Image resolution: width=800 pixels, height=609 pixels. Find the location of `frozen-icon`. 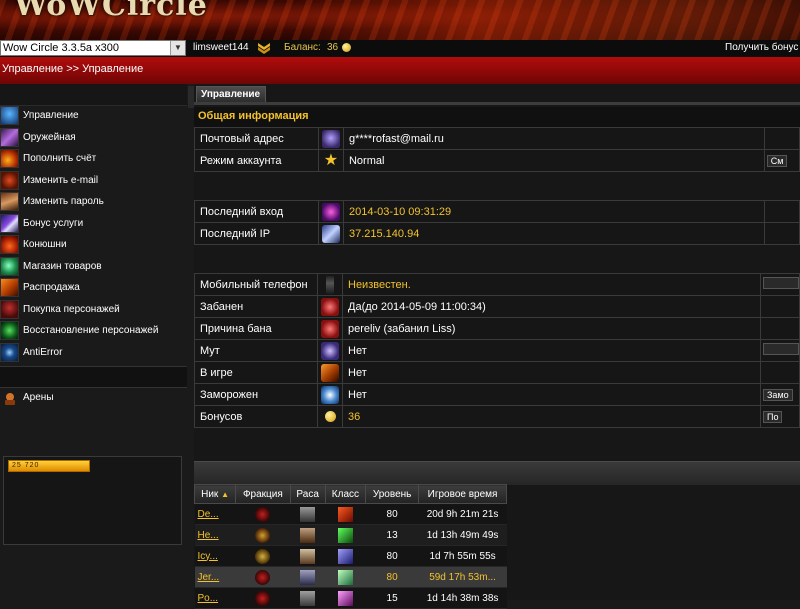

frozen-icon is located at coordinates (330, 394).